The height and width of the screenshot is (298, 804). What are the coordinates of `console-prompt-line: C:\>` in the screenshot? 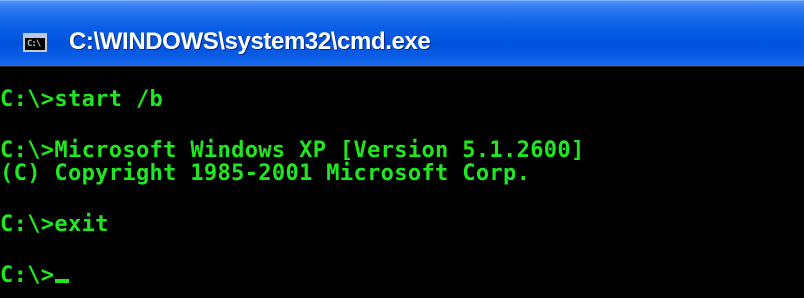 It's located at (35, 275).